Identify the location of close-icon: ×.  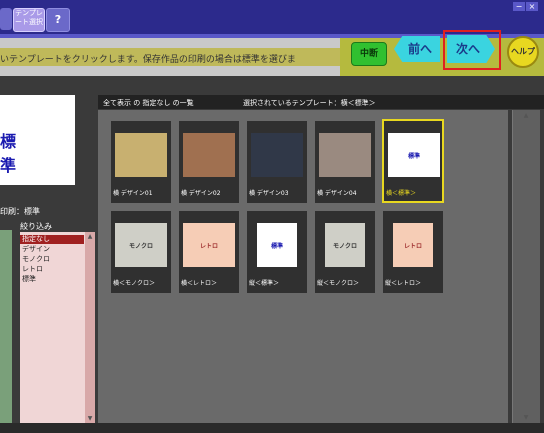
(532, 6).